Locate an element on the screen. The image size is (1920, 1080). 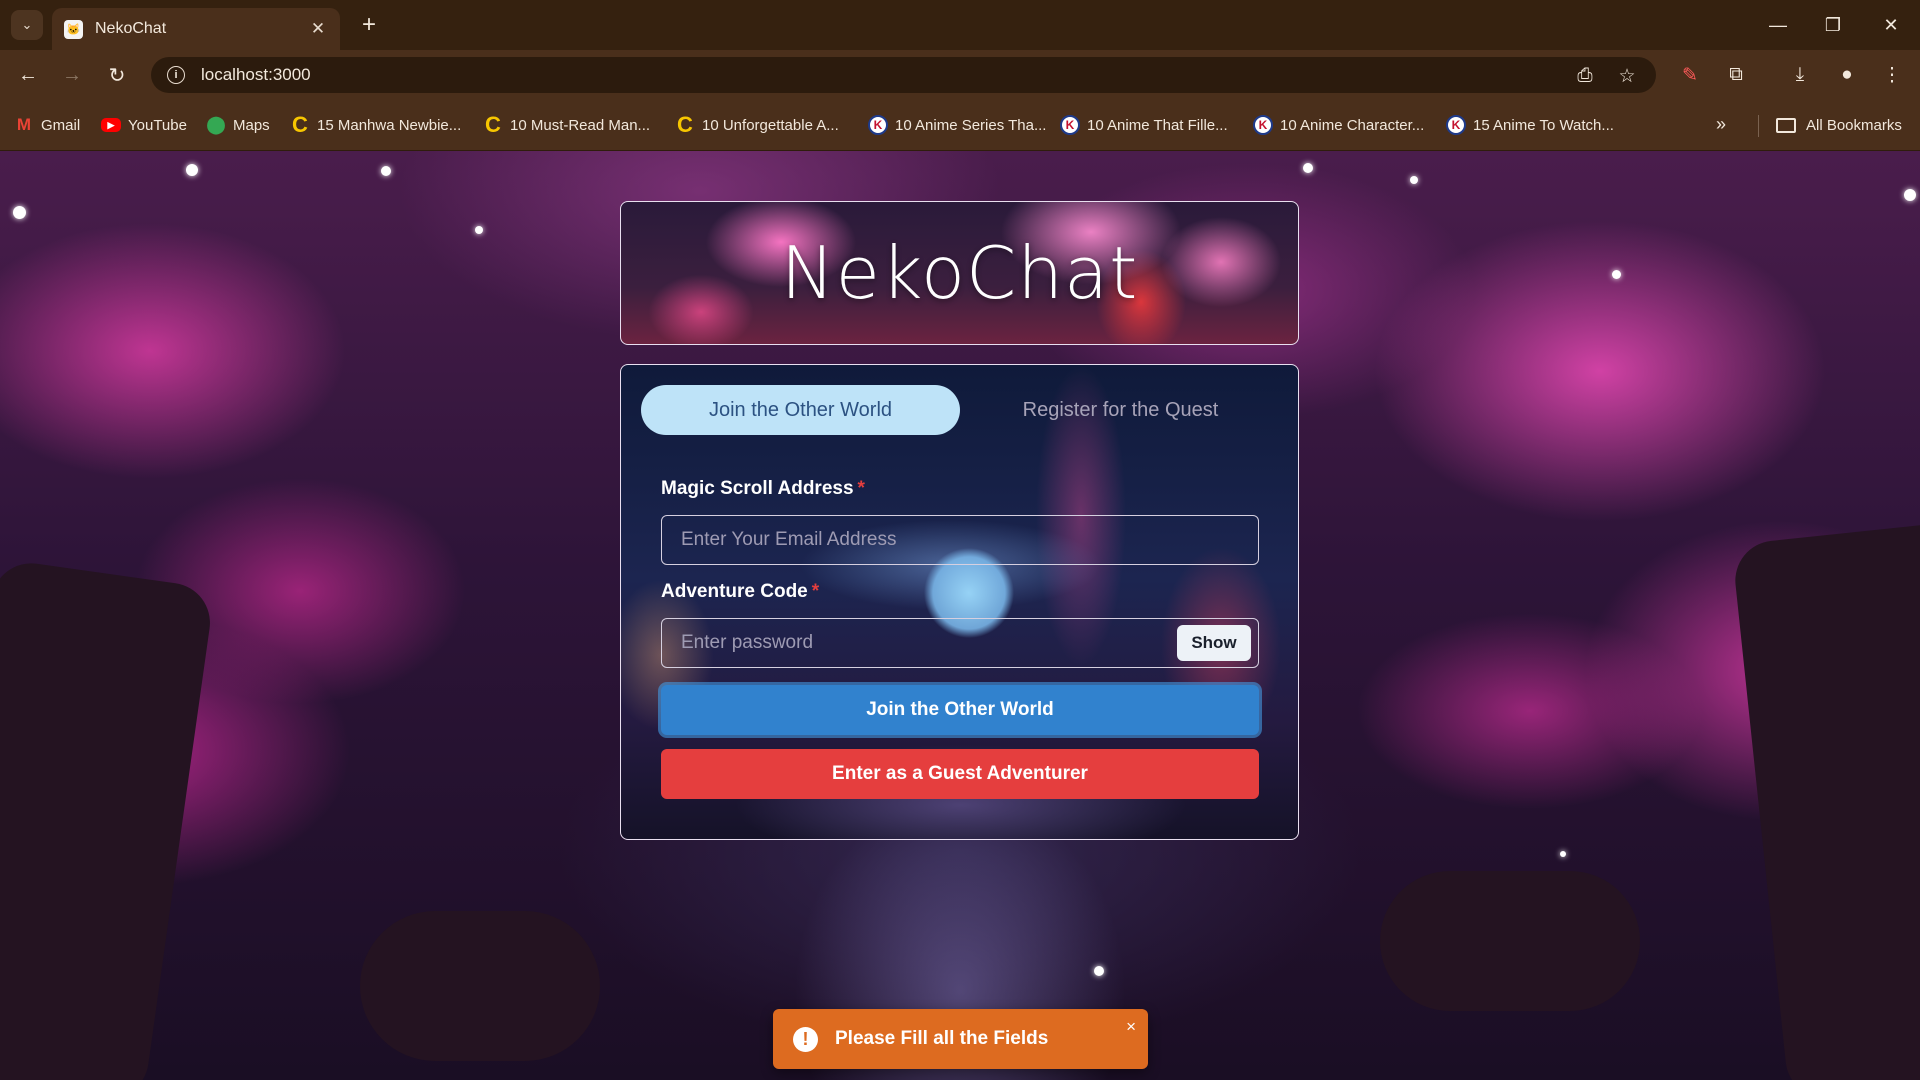
close-window-button: ✕ is located at coordinates (1891, 25).